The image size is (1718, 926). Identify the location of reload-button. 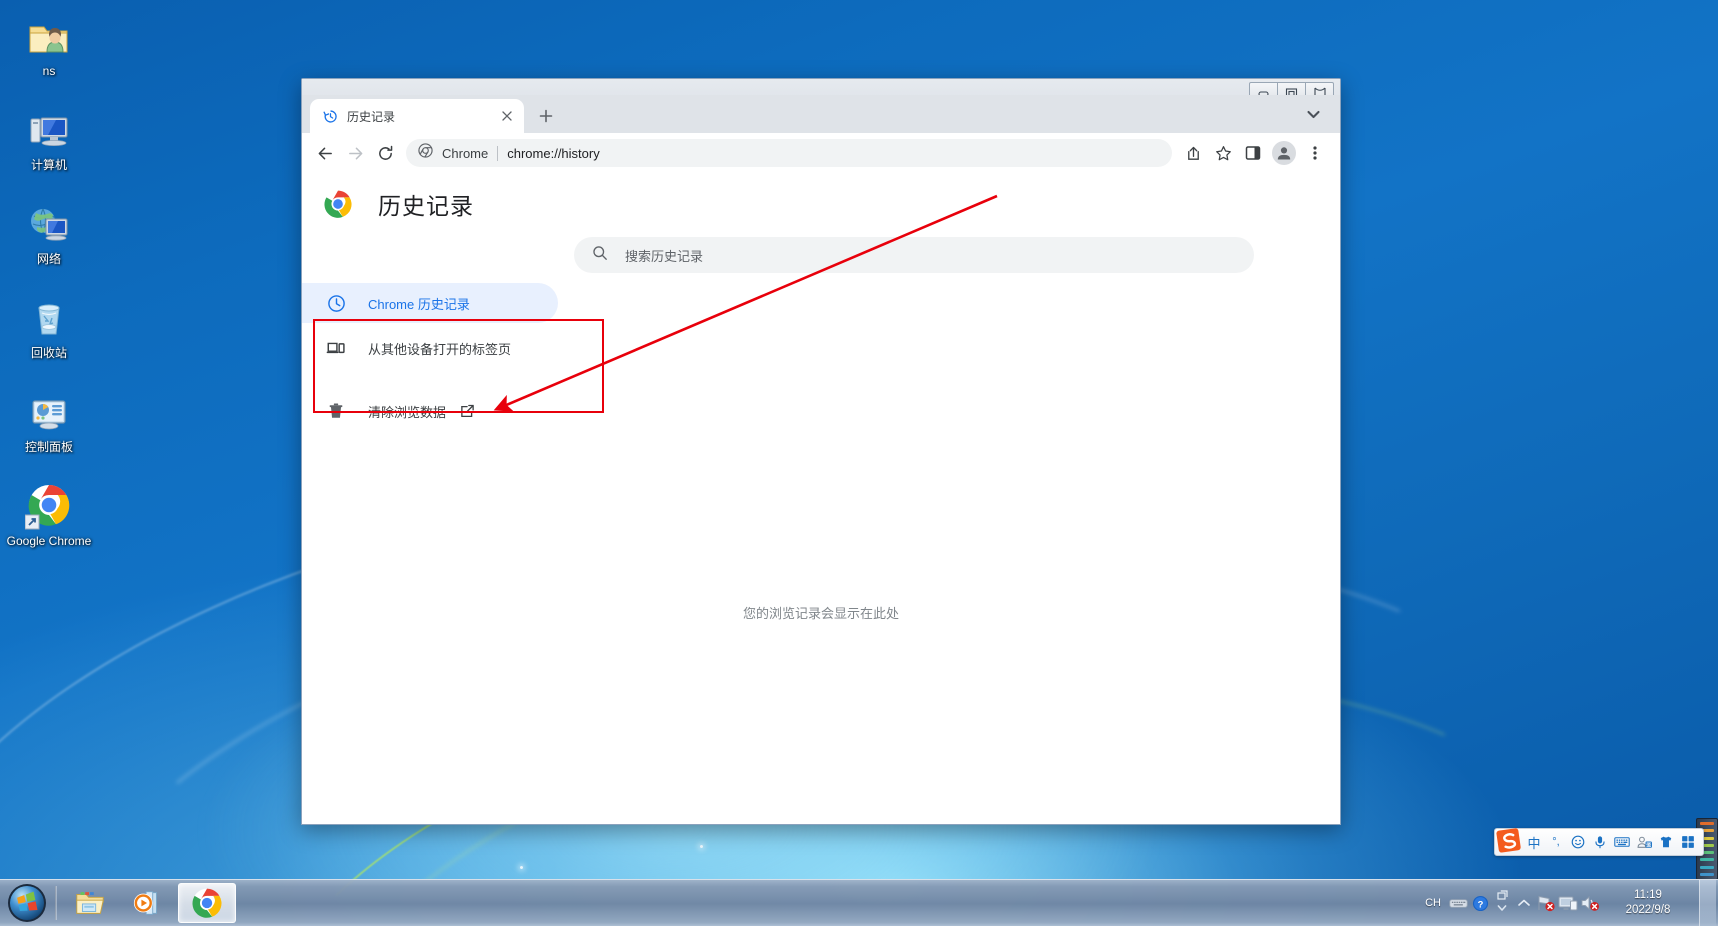
(385, 153).